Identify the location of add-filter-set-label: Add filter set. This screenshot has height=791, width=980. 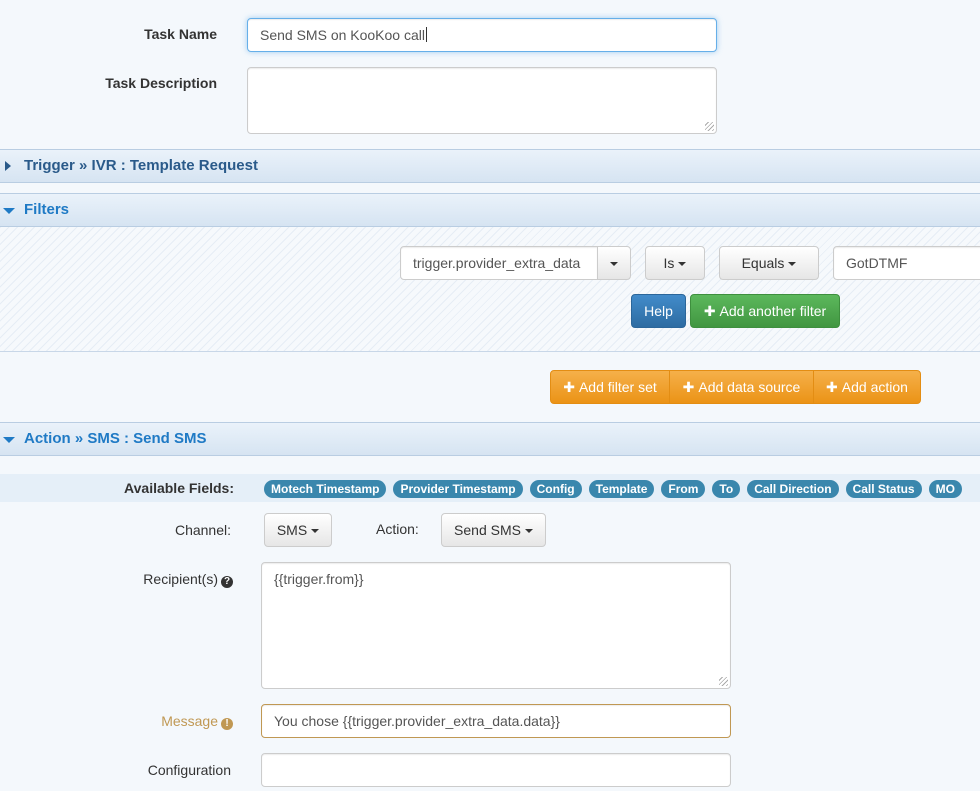
(617, 387).